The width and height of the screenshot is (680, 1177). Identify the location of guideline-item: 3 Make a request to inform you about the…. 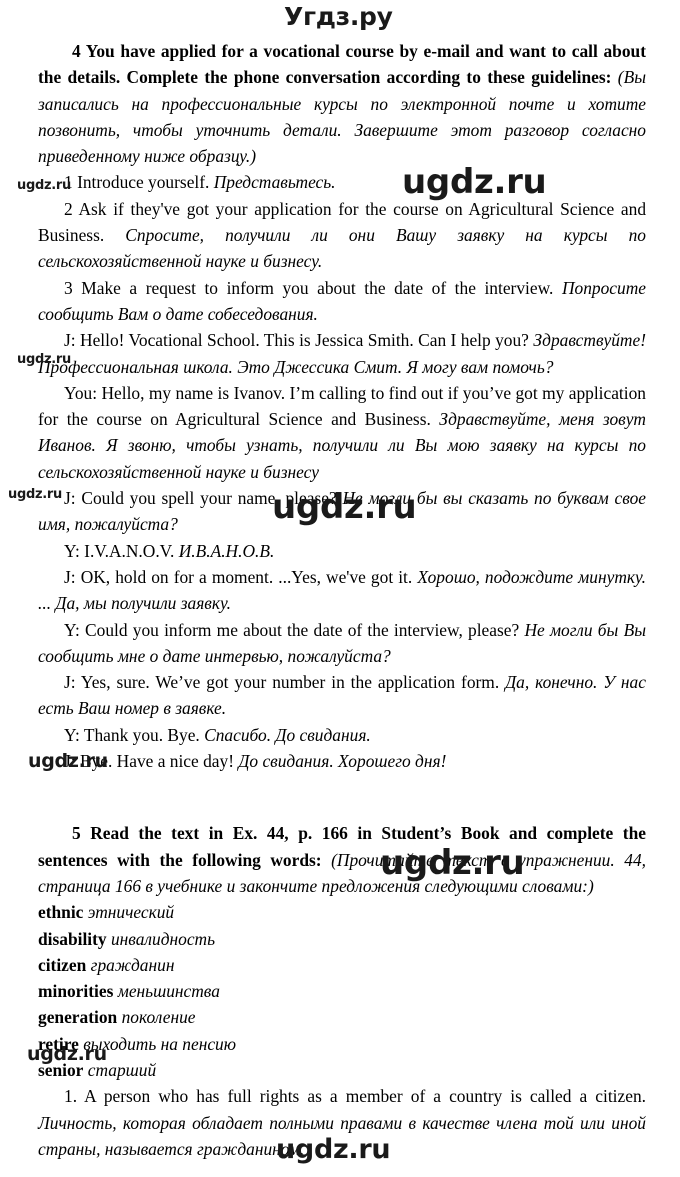
(342, 301).